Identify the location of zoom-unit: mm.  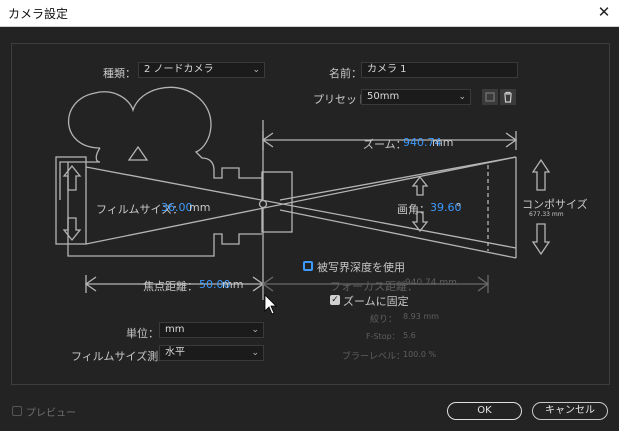
(443, 142).